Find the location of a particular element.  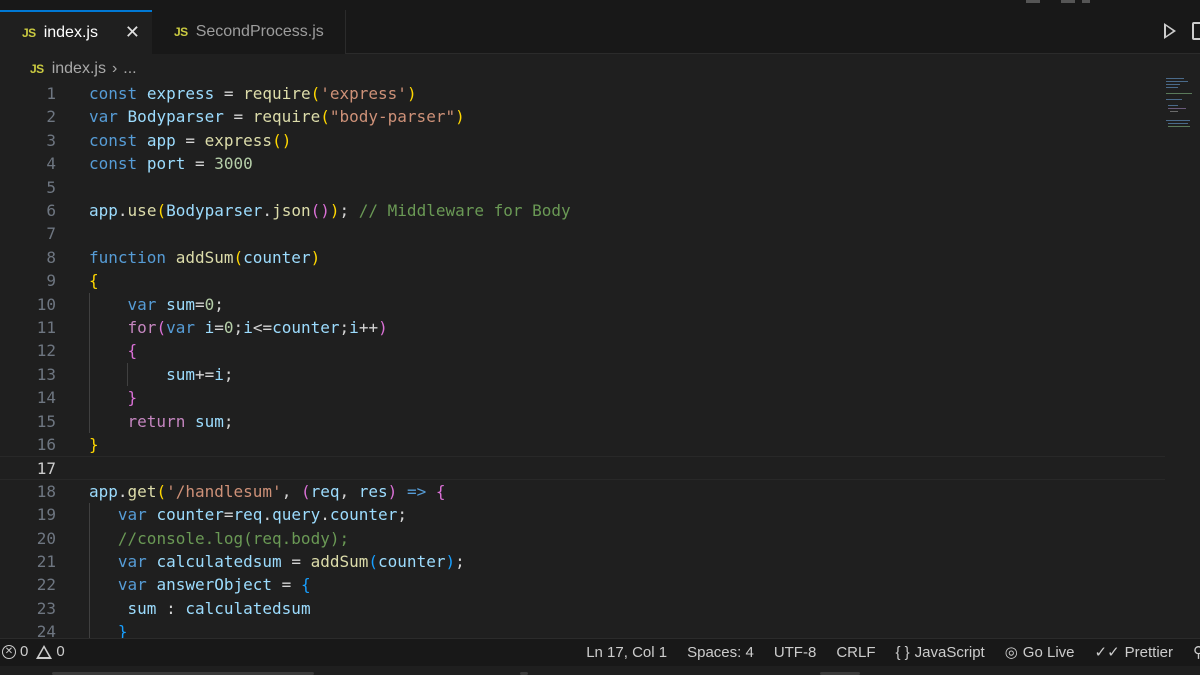

problems-indicator: ✕ 0 0 is located at coordinates (33, 651).